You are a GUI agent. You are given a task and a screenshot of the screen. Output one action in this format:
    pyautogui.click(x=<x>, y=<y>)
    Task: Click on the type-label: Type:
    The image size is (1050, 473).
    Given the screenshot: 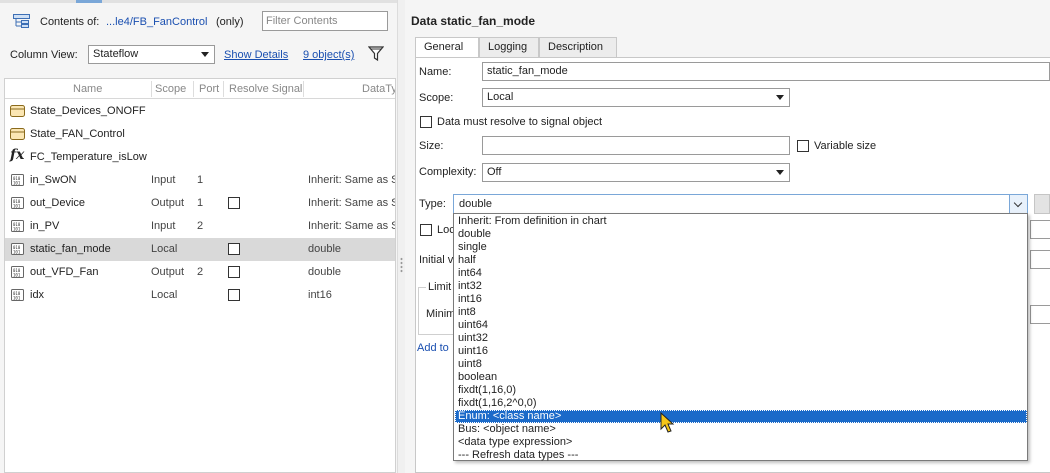 What is the action you would take?
    pyautogui.click(x=432, y=204)
    